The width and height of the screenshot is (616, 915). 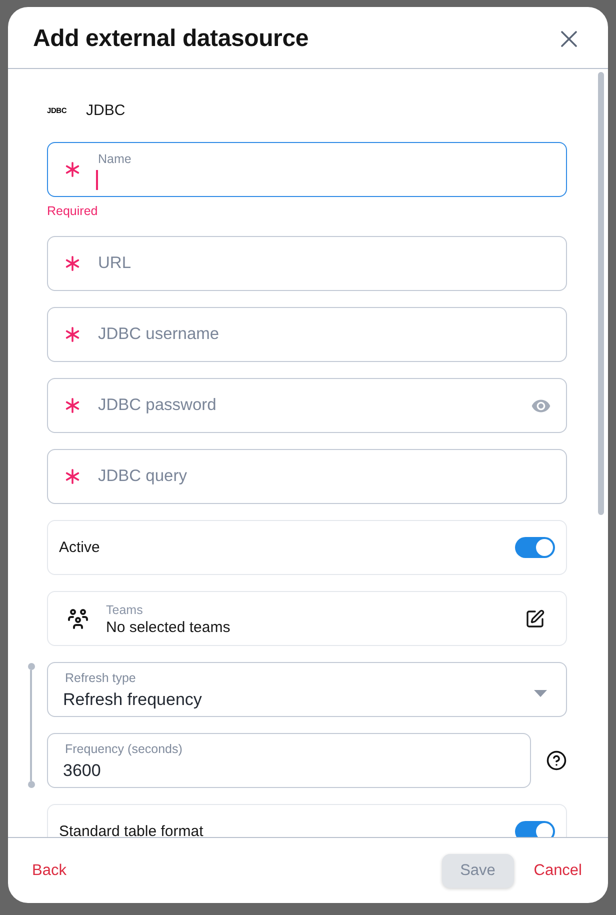 What do you see at coordinates (307, 405) in the screenshot?
I see `password-field: JDBC password` at bounding box center [307, 405].